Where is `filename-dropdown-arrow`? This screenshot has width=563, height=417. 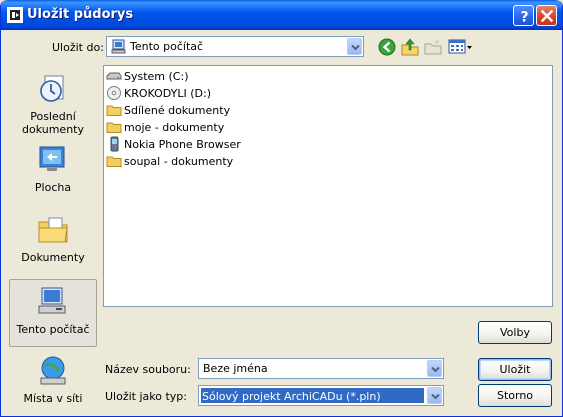 filename-dropdown-arrow is located at coordinates (434, 368).